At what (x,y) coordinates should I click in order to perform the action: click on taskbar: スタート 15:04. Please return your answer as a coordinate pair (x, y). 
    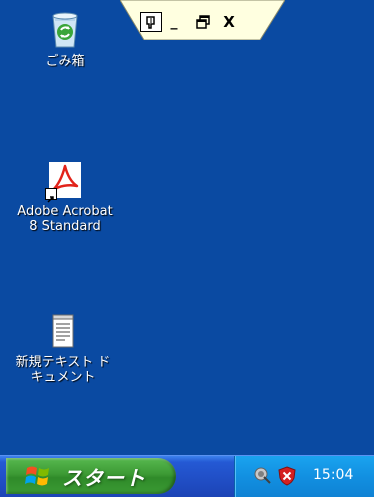
    Looking at the image, I should click on (187, 476).